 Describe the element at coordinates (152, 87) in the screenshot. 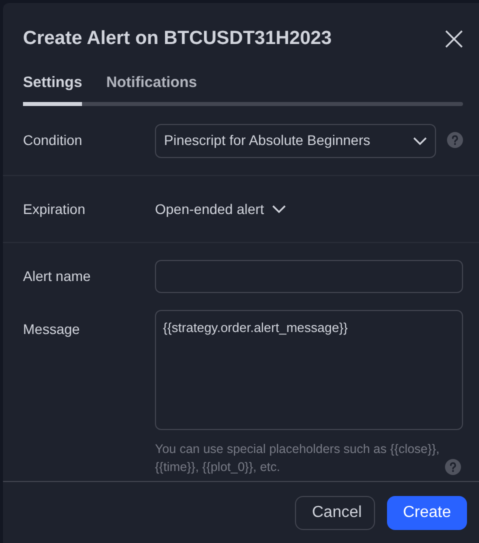

I see `tab: Notifications` at that location.